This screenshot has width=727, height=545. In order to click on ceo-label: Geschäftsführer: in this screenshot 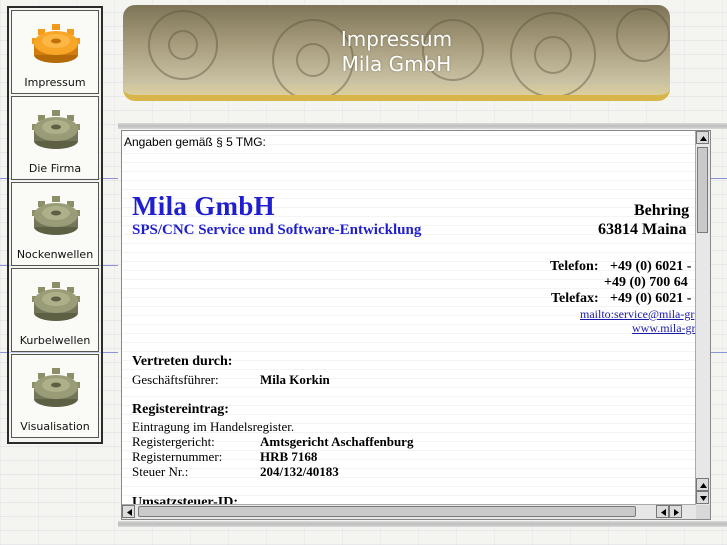, I will do `click(175, 379)`.